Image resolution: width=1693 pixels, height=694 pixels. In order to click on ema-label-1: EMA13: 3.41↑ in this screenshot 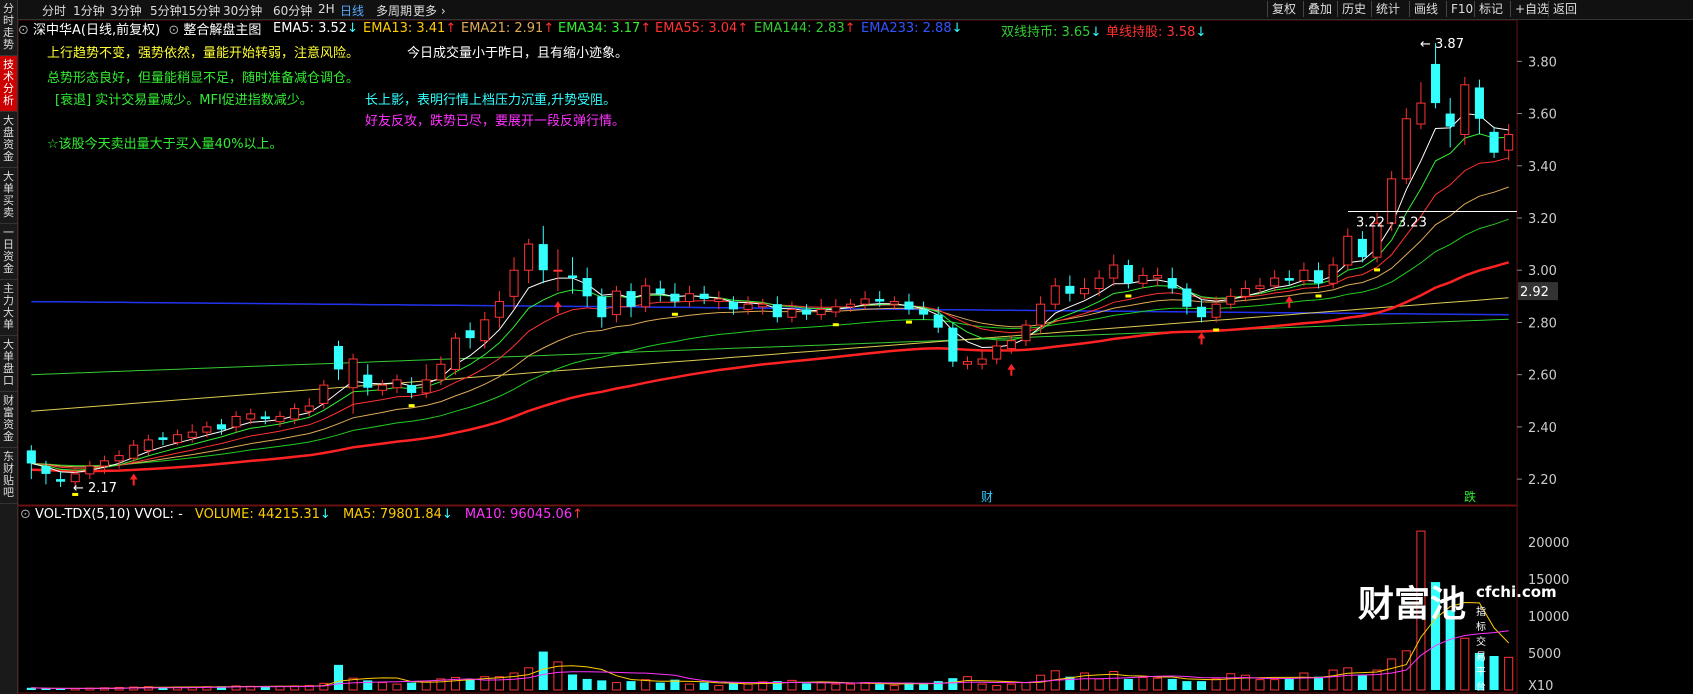, I will do `click(410, 28)`.